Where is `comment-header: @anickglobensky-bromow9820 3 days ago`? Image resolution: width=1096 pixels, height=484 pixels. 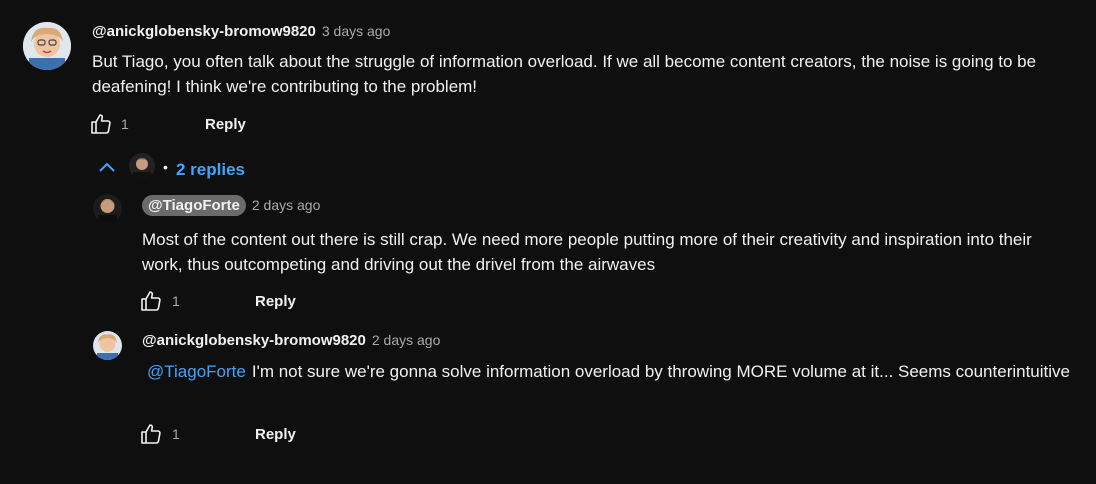
comment-header: @anickglobensky-bromow9820 3 days ago is located at coordinates (241, 32).